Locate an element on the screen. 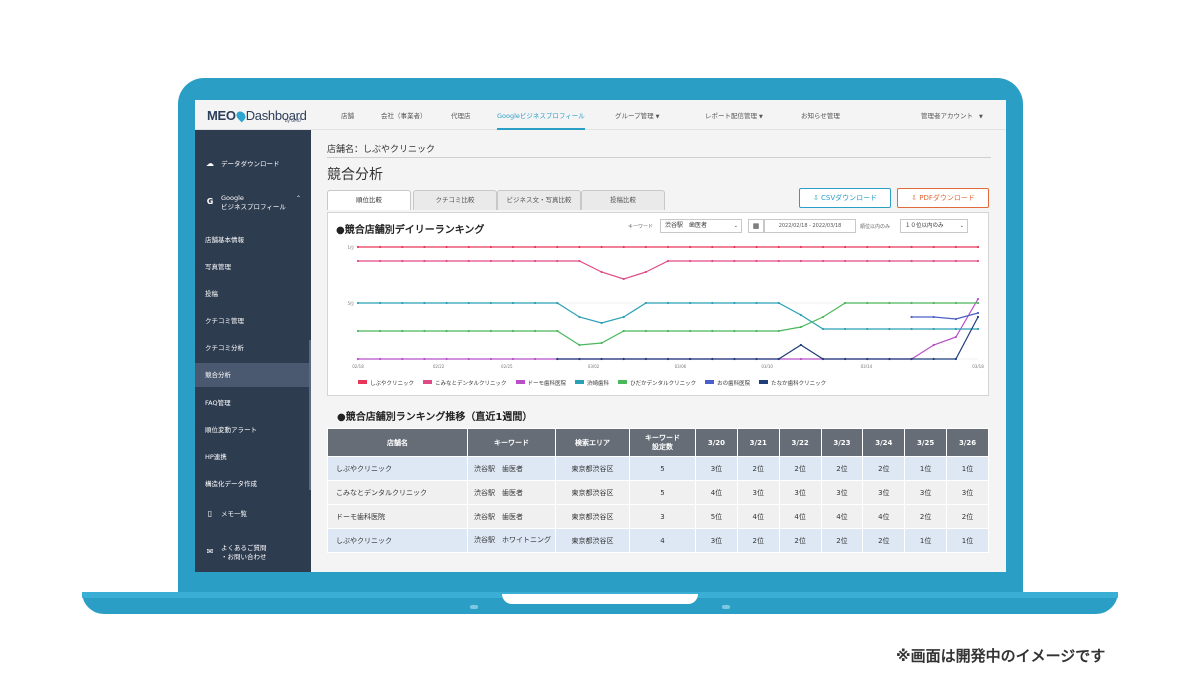 The image size is (1200, 700). nav-group-management: グループ管理 ▼ is located at coordinates (637, 115).